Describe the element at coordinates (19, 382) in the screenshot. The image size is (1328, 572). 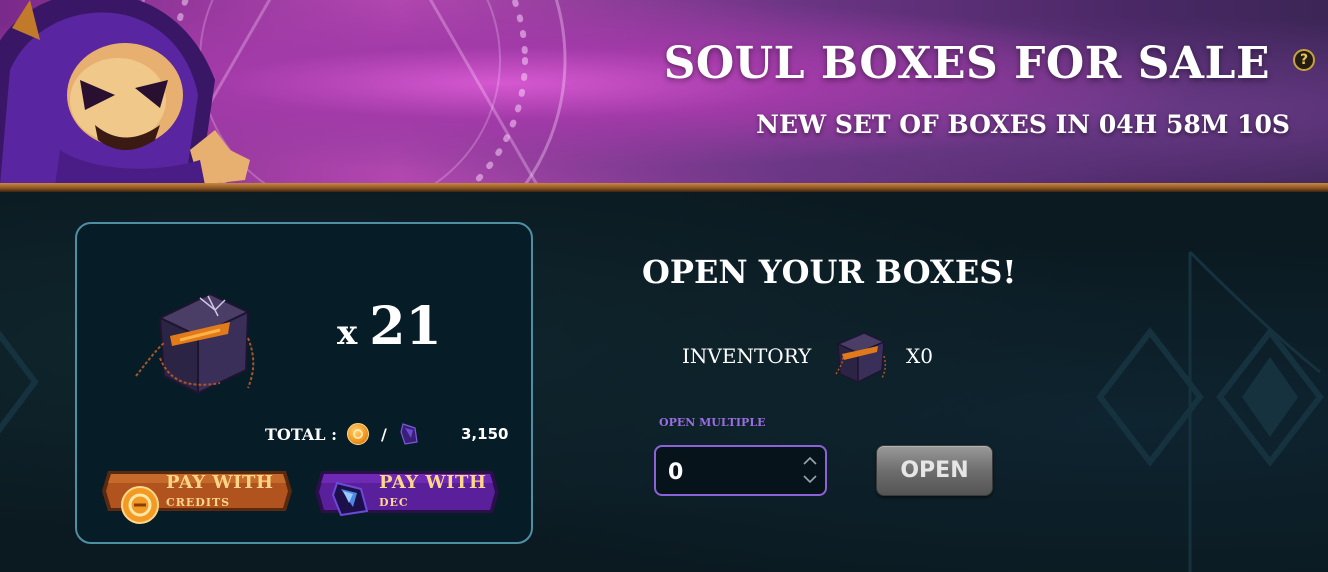
I see `diamond-decoration-left` at that location.